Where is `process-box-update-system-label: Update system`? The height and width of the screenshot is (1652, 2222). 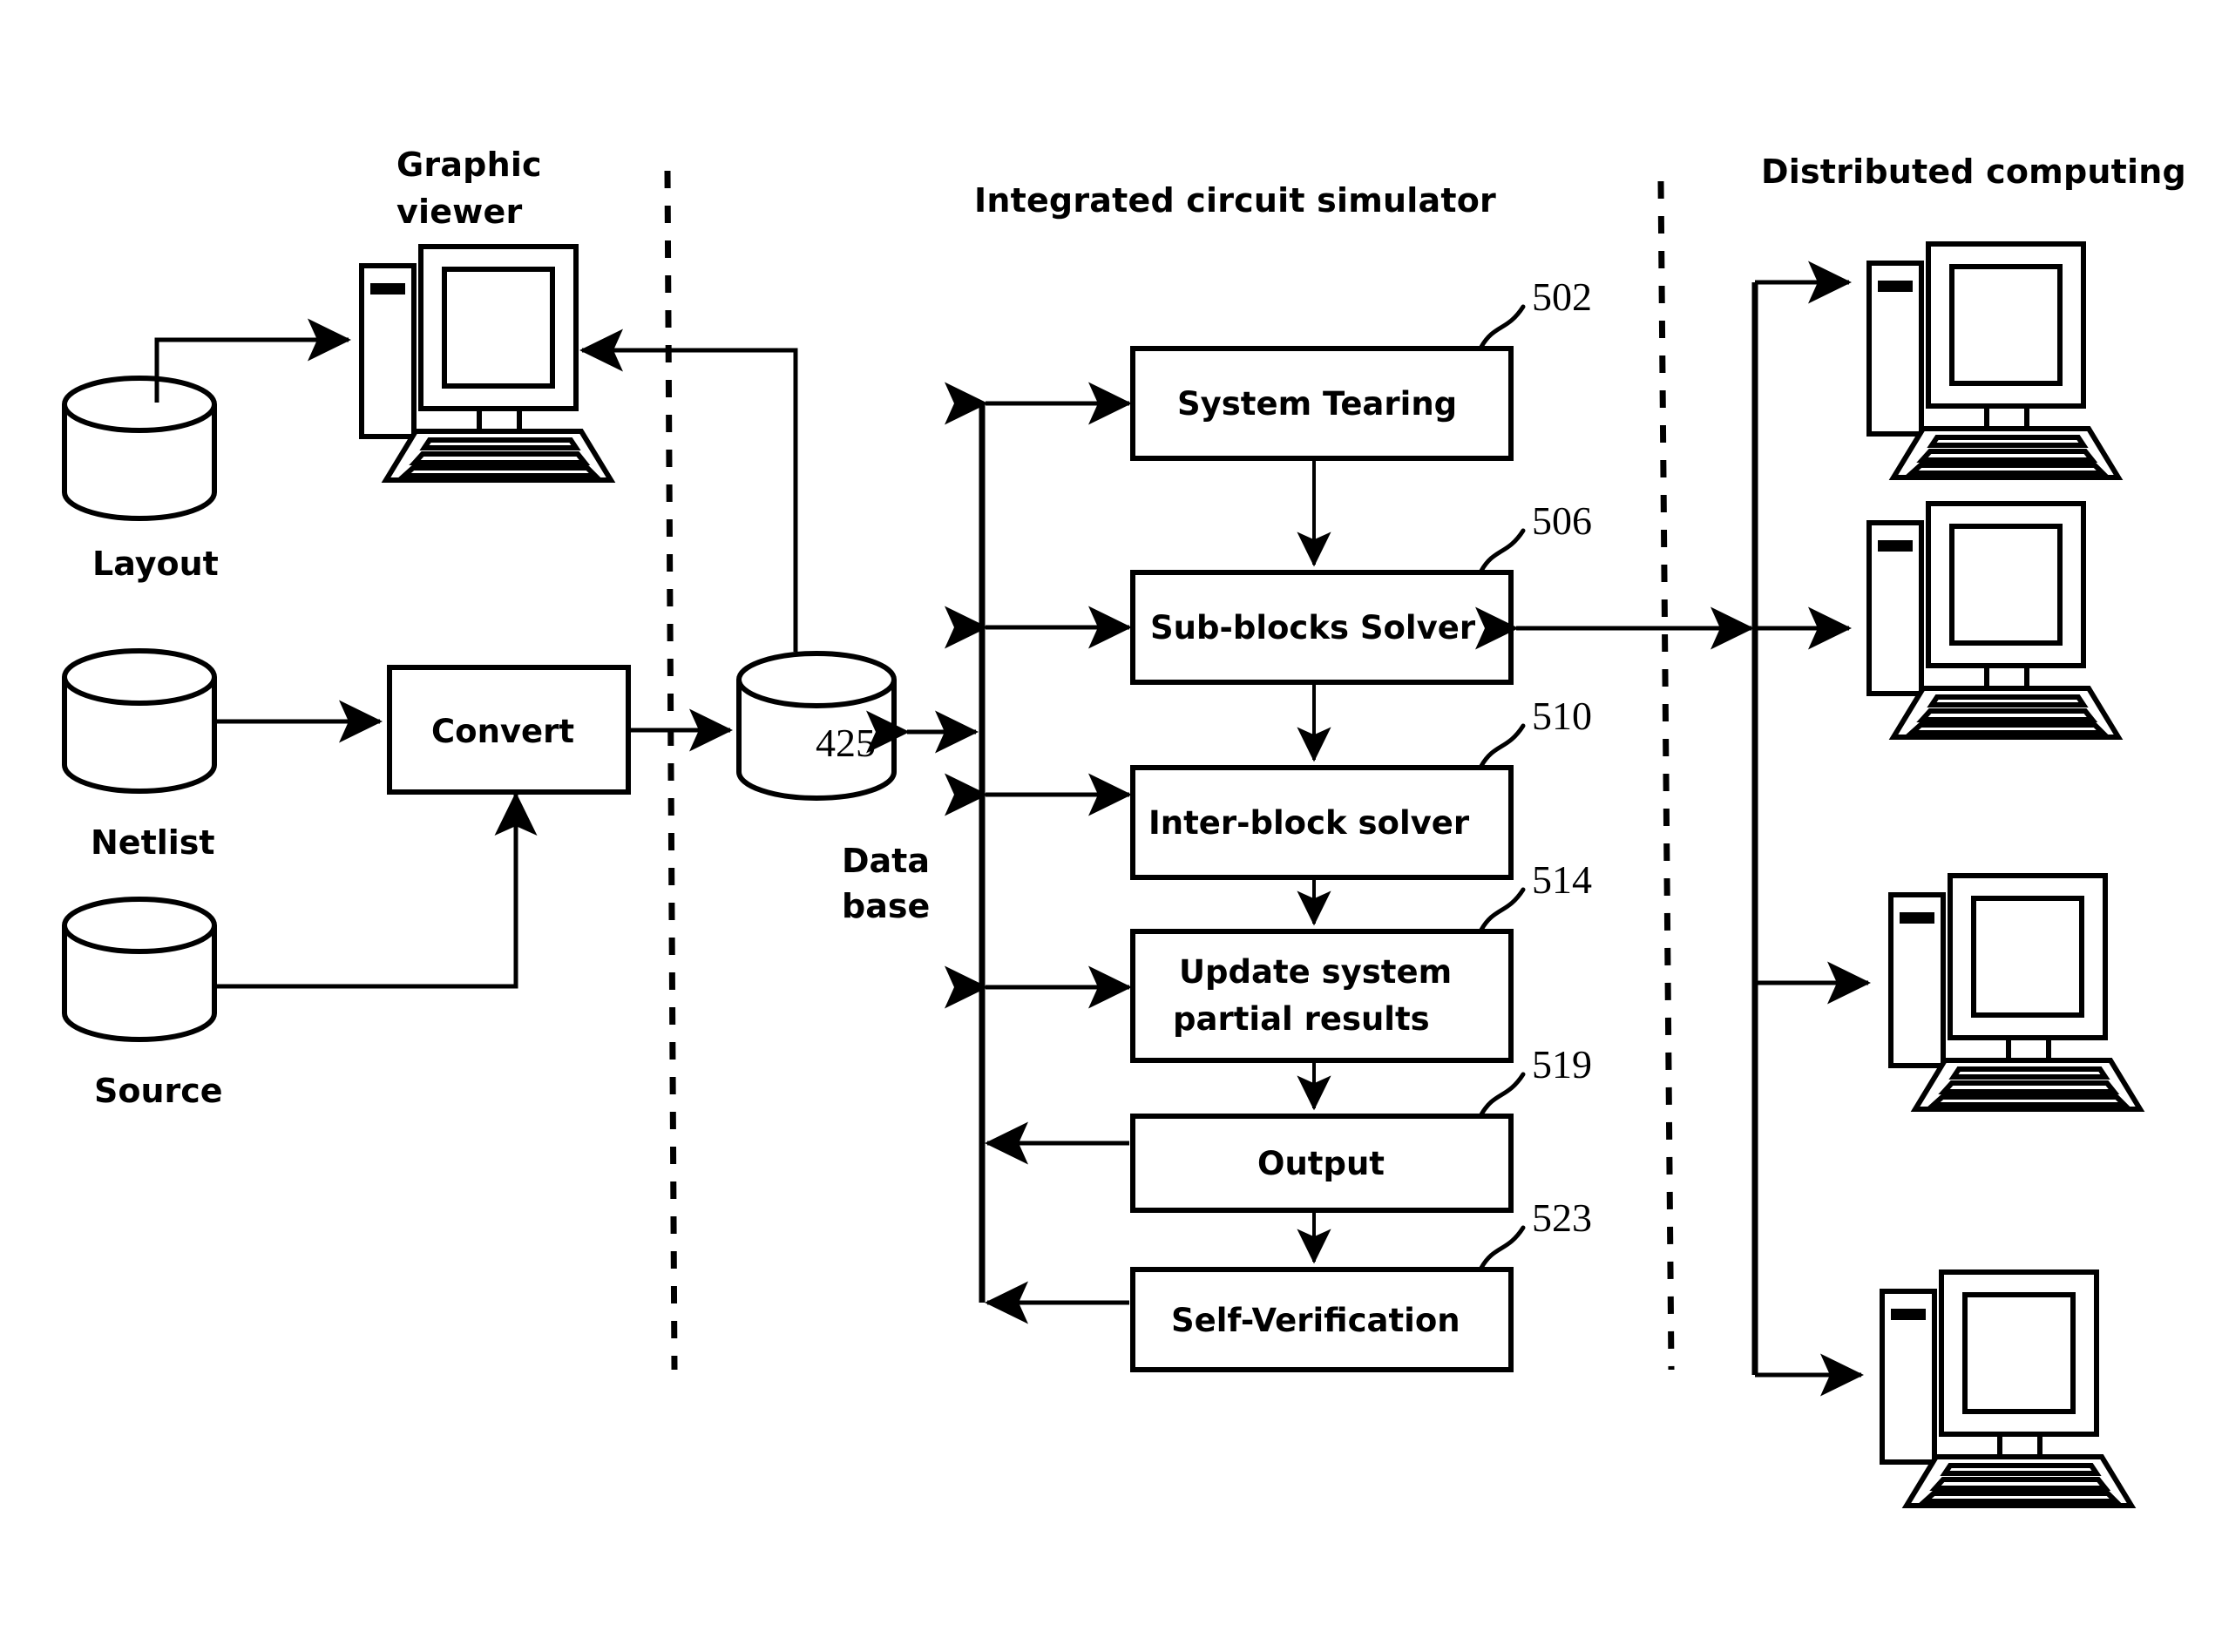
process-box-update-system-label: Update system is located at coordinates (1315, 972).